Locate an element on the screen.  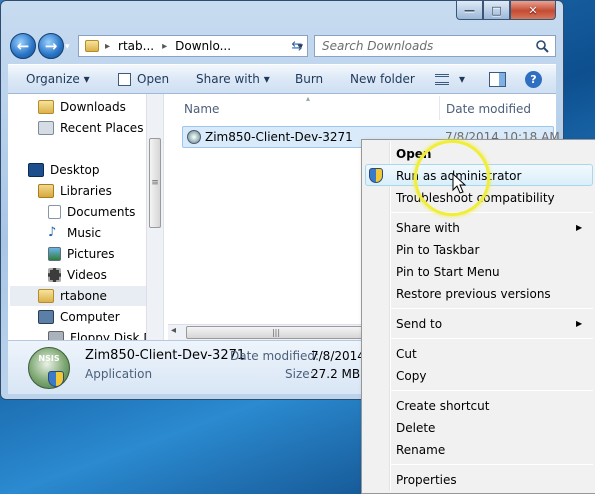
minimize-icon: — is located at coordinates (469, 10).